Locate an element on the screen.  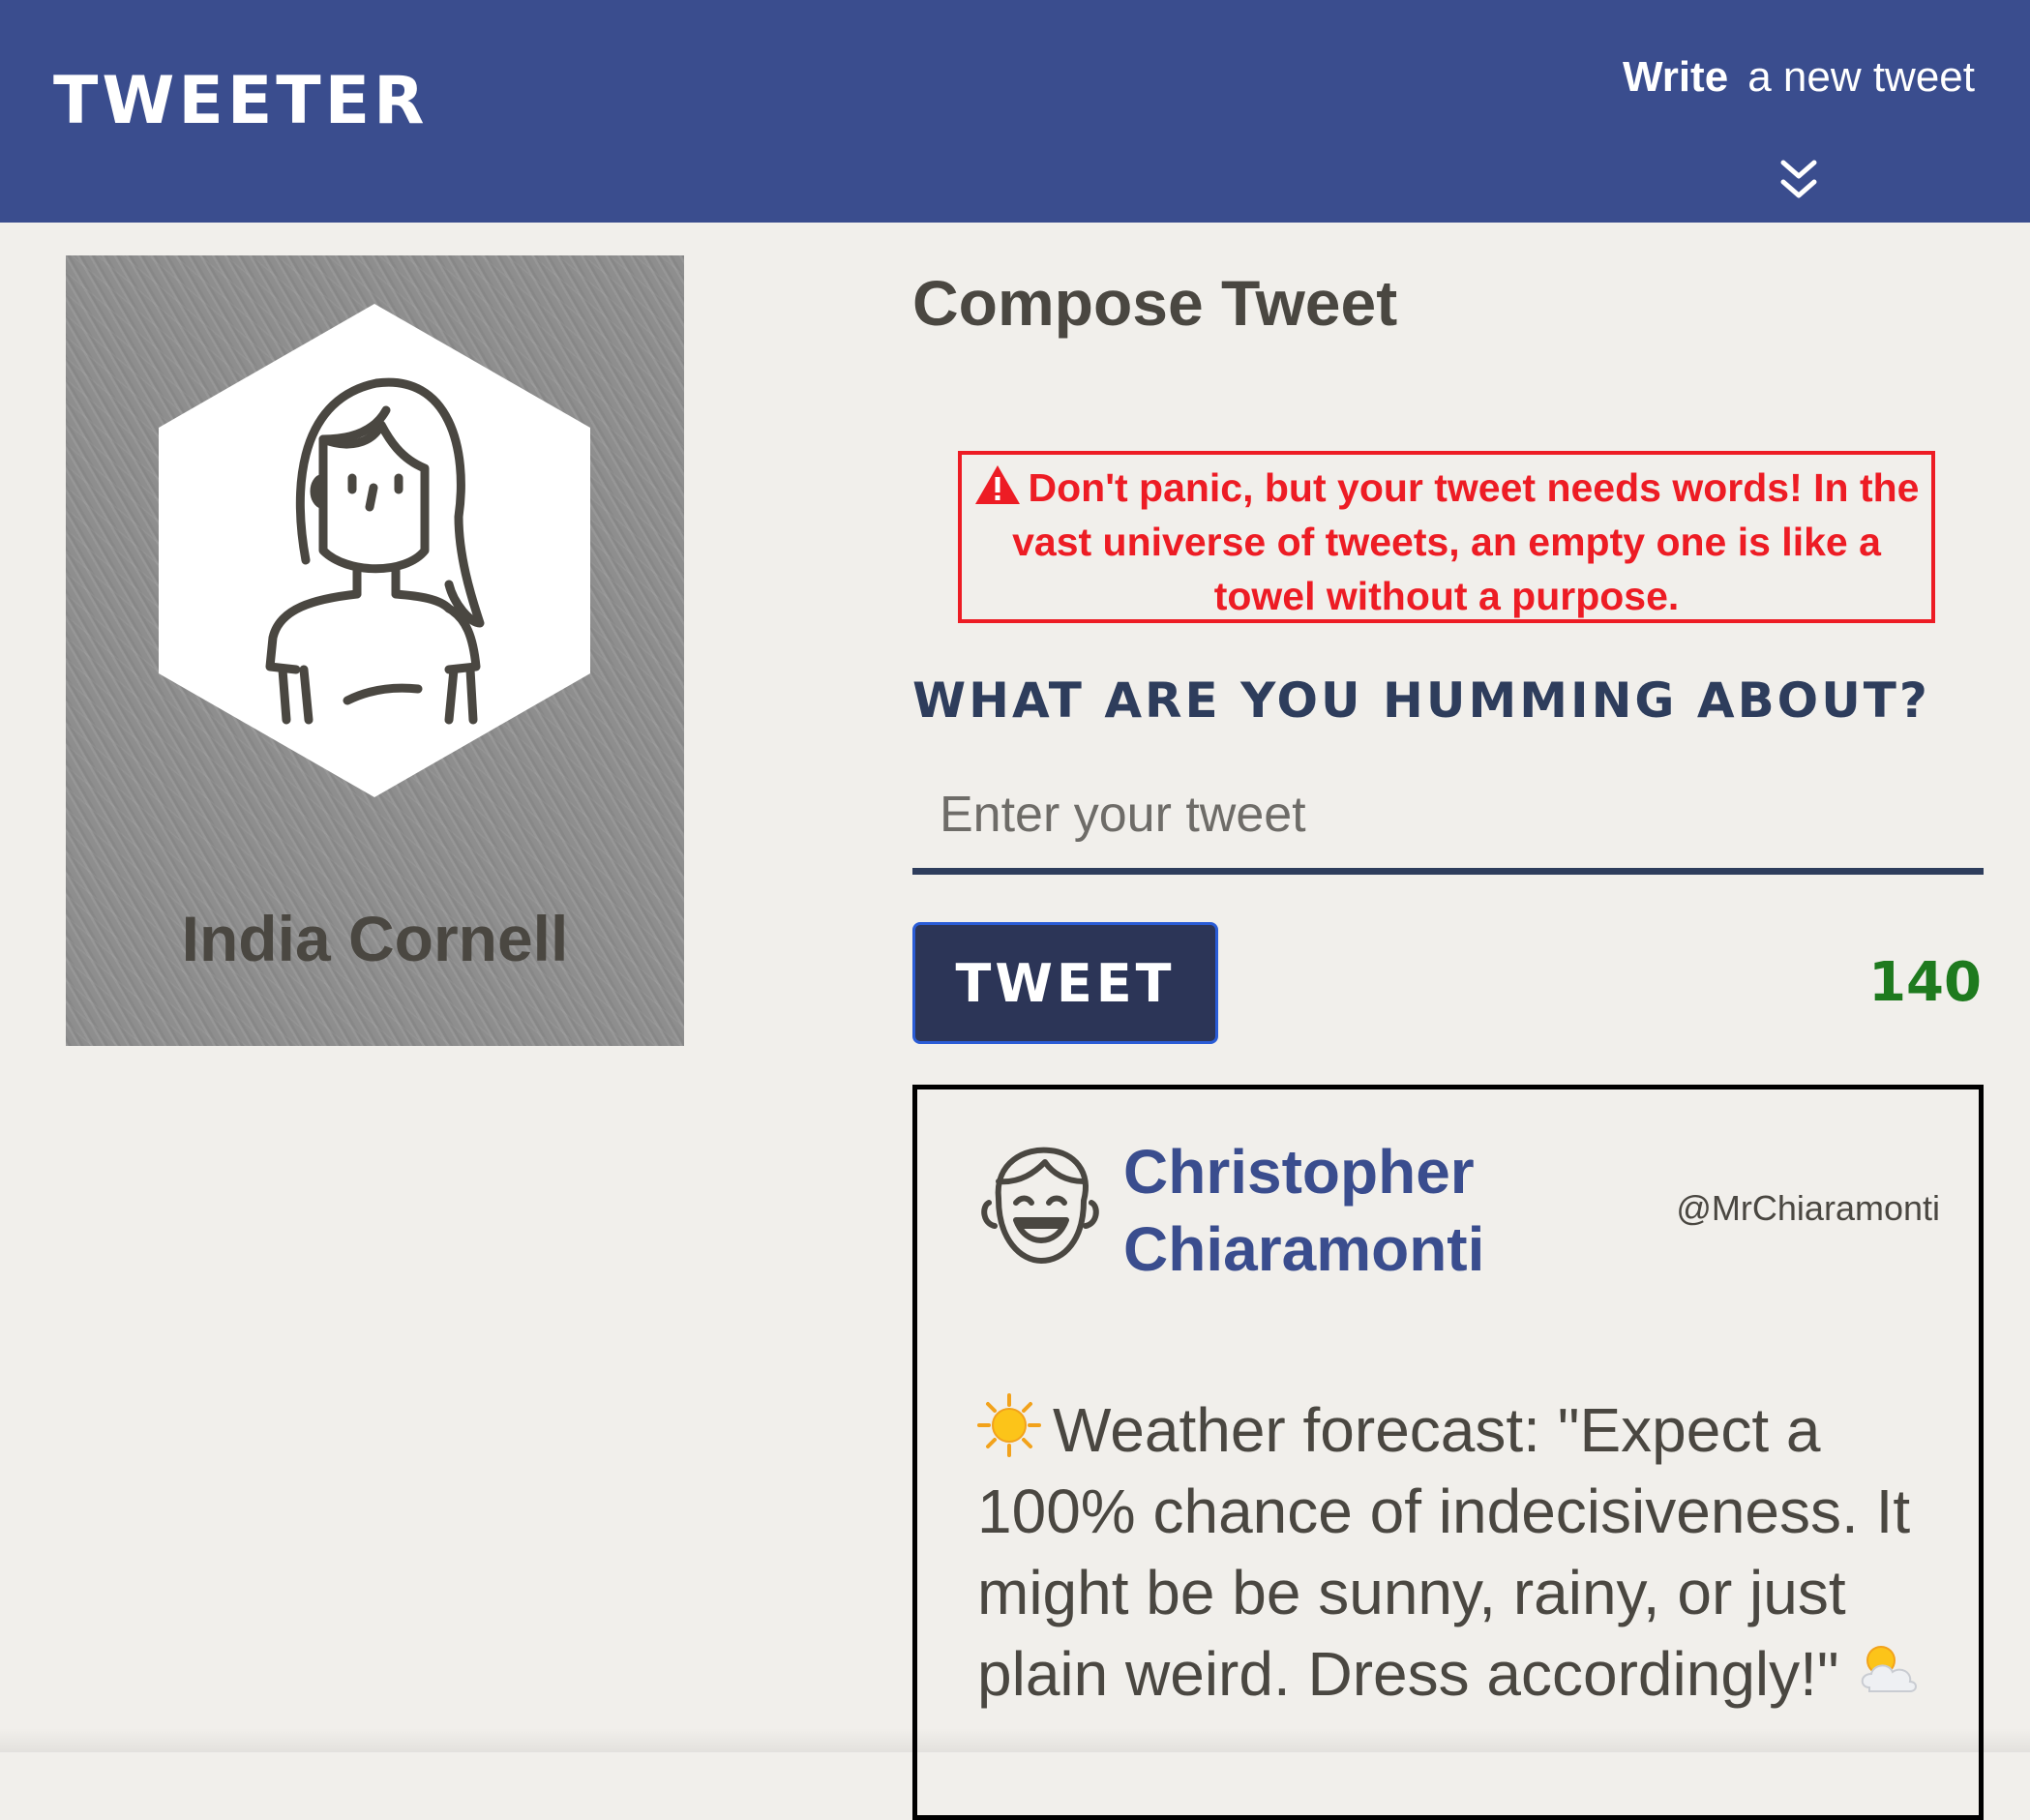
sun-behind-cloud-emoji-icon is located at coordinates (1890, 1669).